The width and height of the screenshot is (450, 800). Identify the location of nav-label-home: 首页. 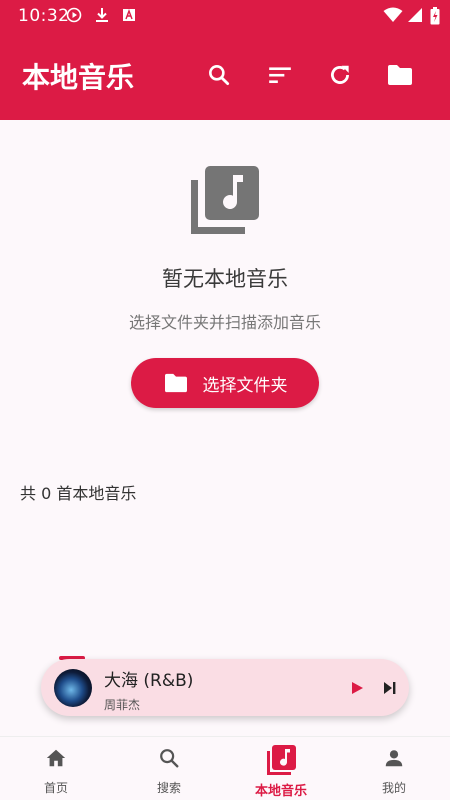
(55, 788).